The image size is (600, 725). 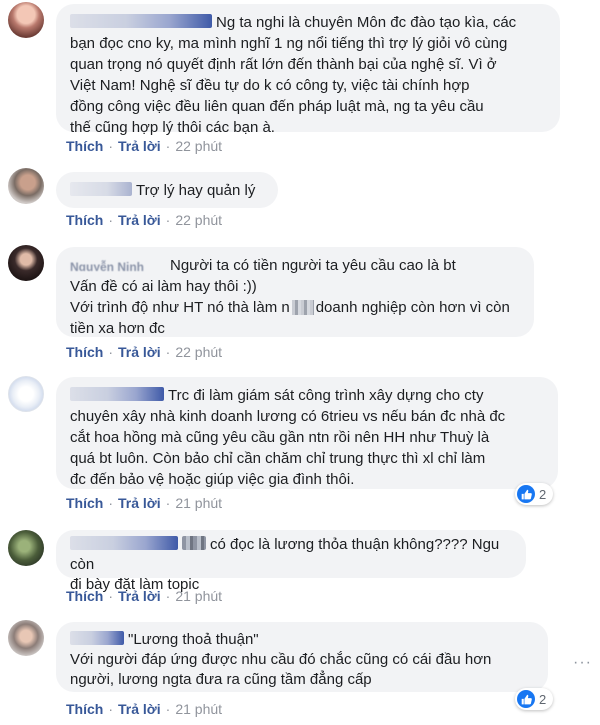 What do you see at coordinates (194, 543) in the screenshot?
I see `commenter-name-censored` at bounding box center [194, 543].